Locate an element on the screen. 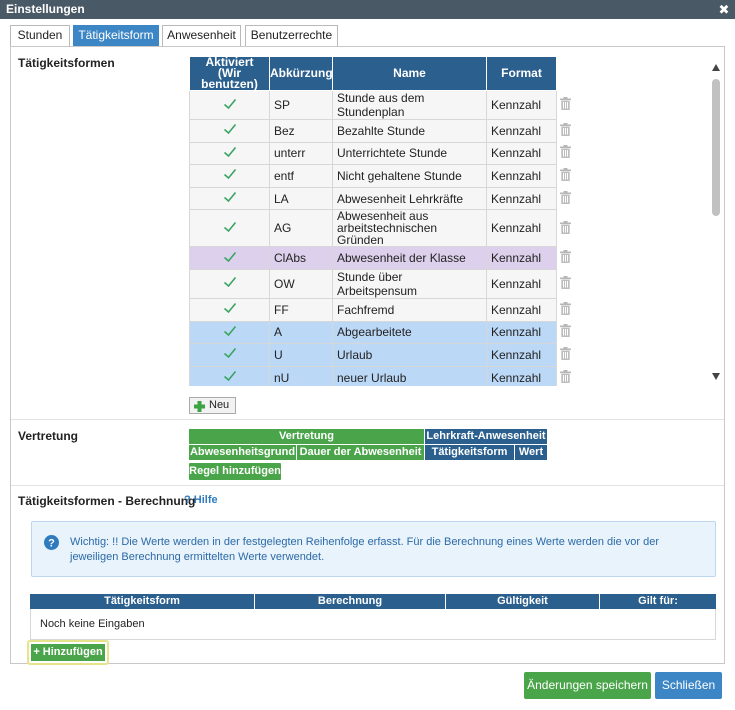 Image resolution: width=735 pixels, height=710 pixels. cell-name: Abwesenheit der Klasse is located at coordinates (409, 258).